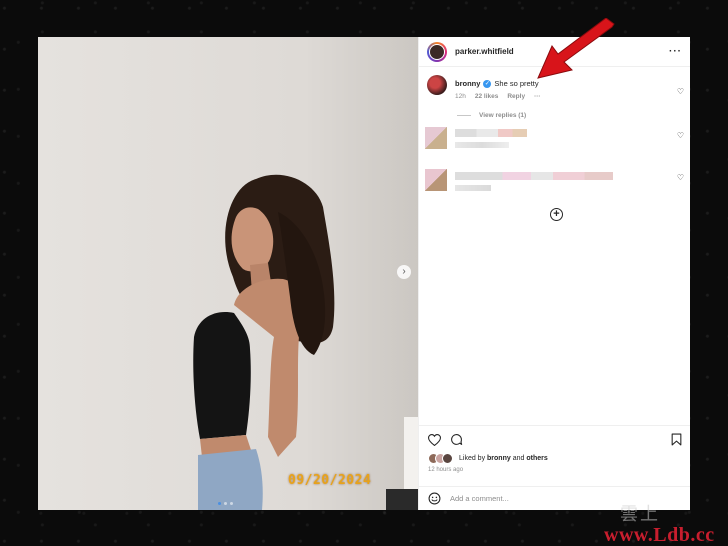 This screenshot has width=728, height=546. Describe the element at coordinates (460, 96) in the screenshot. I see `comment-time: 12h` at that location.